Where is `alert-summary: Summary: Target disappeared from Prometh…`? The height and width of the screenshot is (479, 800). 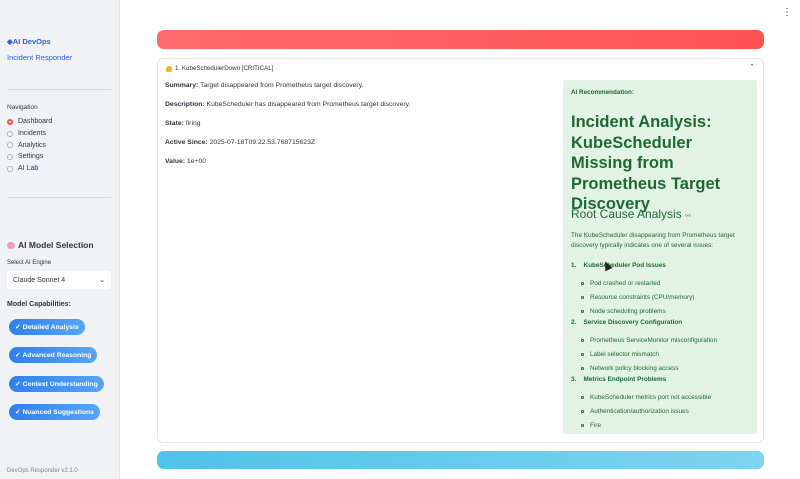
alert-summary: Summary: Target disappeared from Prometh… is located at coordinates (264, 85).